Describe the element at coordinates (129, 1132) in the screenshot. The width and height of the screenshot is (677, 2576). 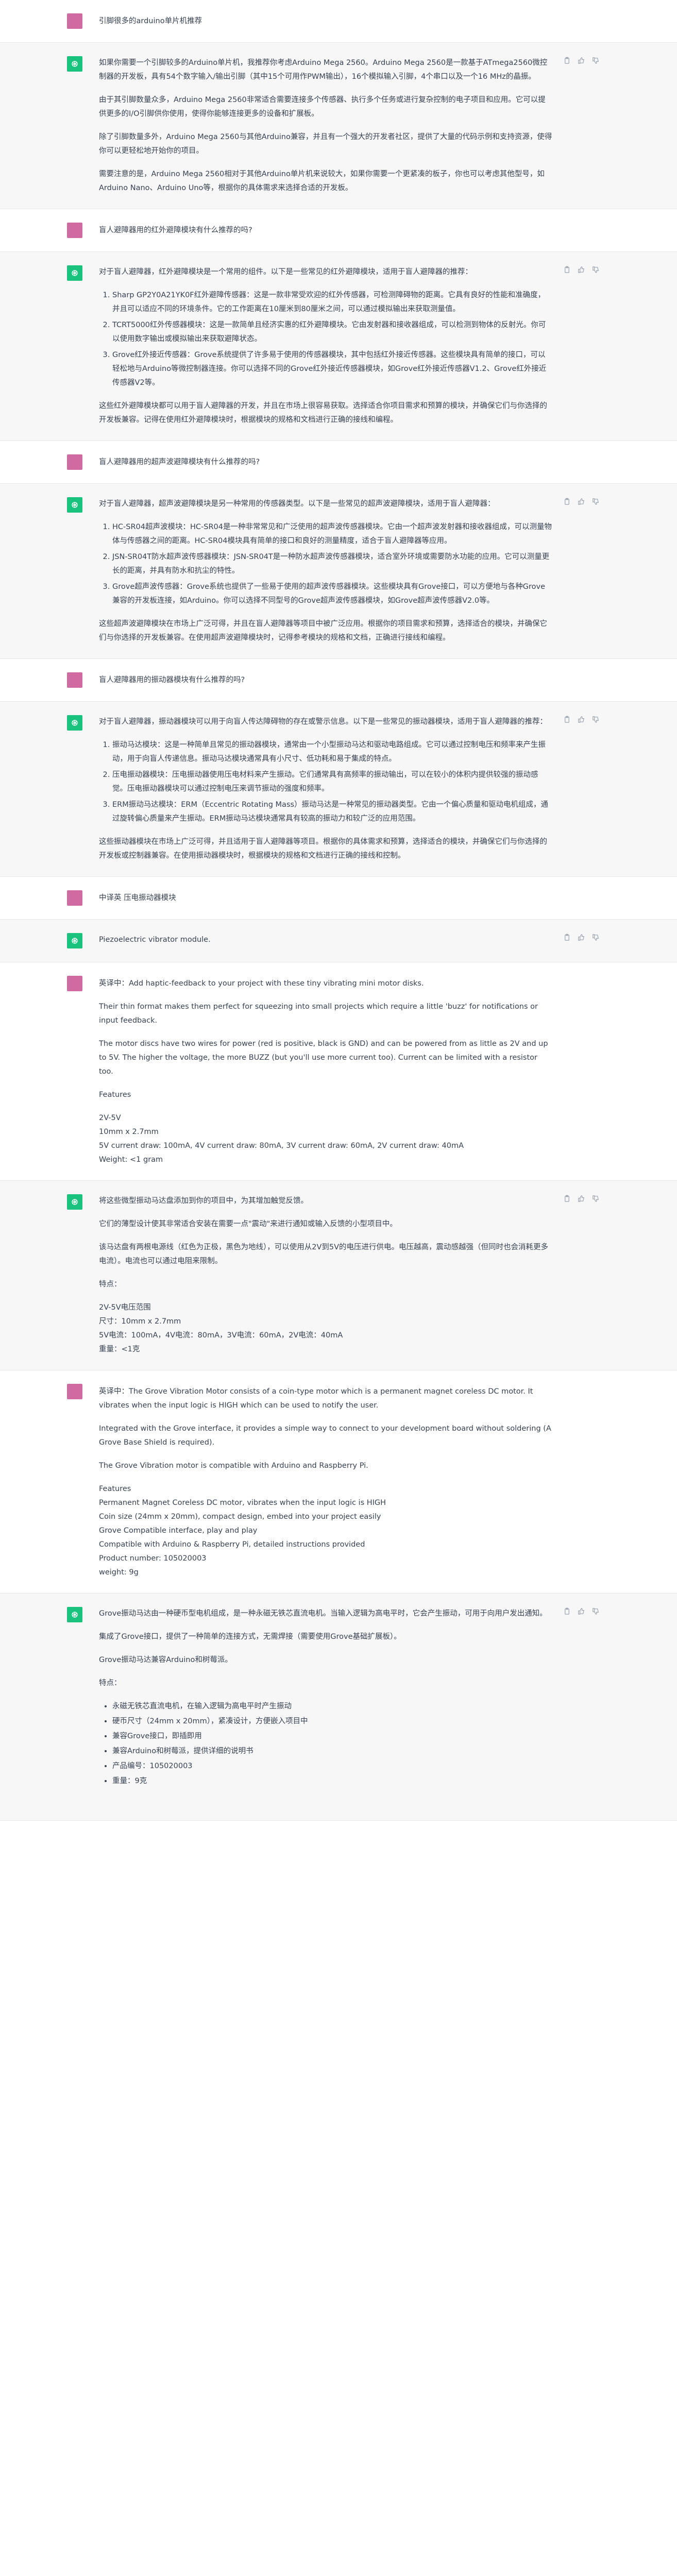
I see `text-line: 10mm x 2.7mm` at that location.